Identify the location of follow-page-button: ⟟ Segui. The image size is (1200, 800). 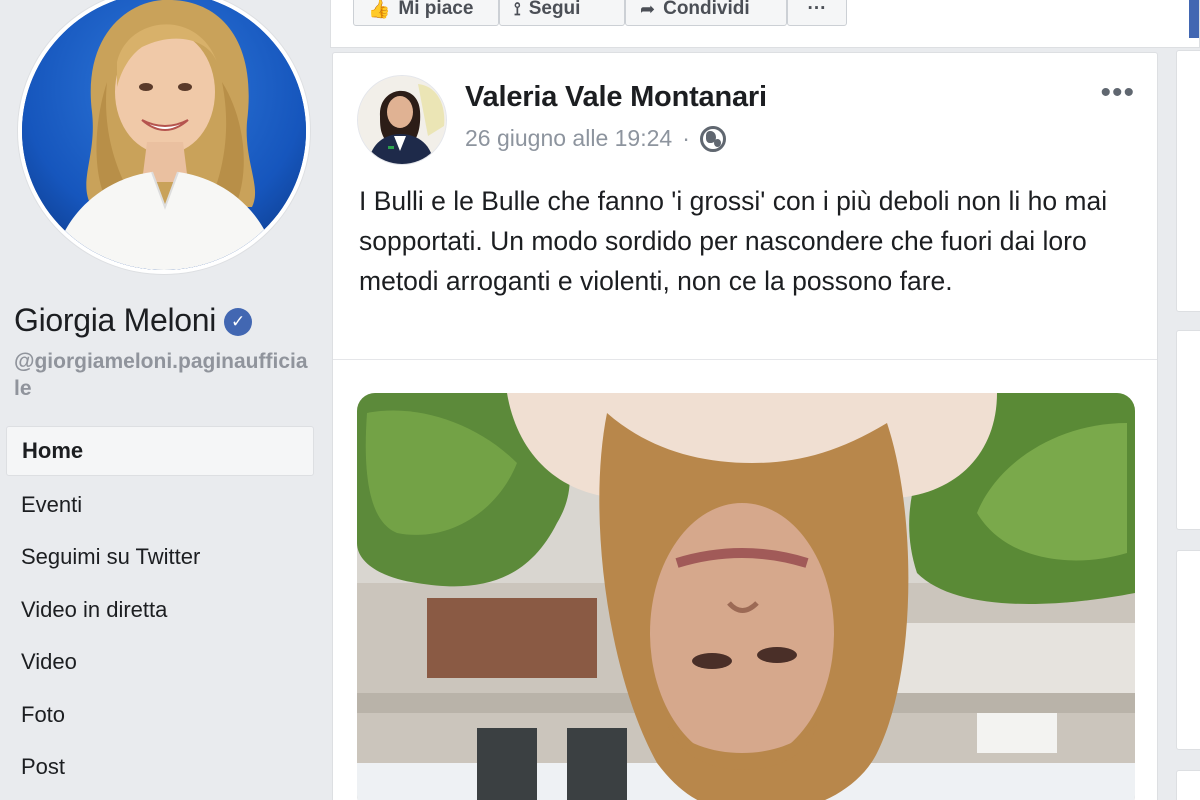
(562, 13).